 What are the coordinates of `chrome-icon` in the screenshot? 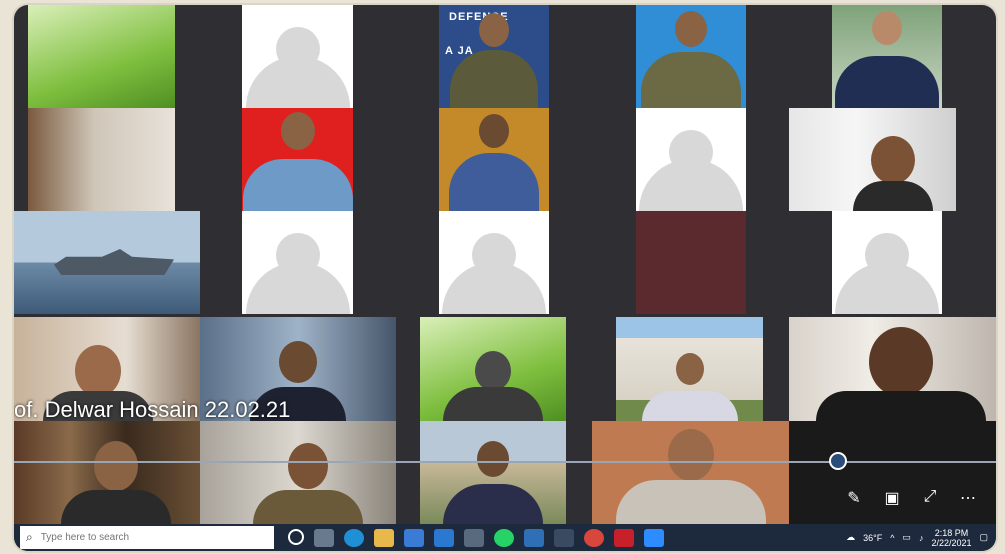 It's located at (594, 537).